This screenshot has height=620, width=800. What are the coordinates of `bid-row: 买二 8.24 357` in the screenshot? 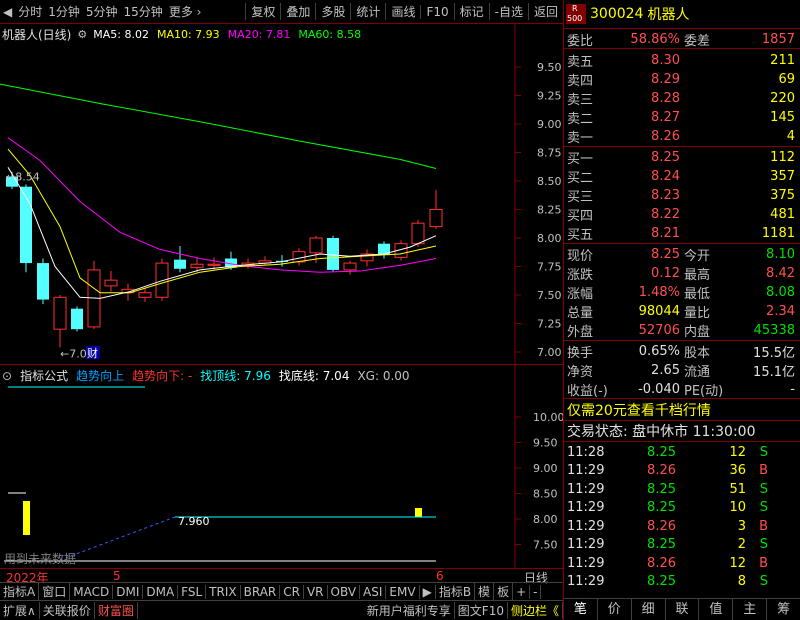 It's located at (682, 176).